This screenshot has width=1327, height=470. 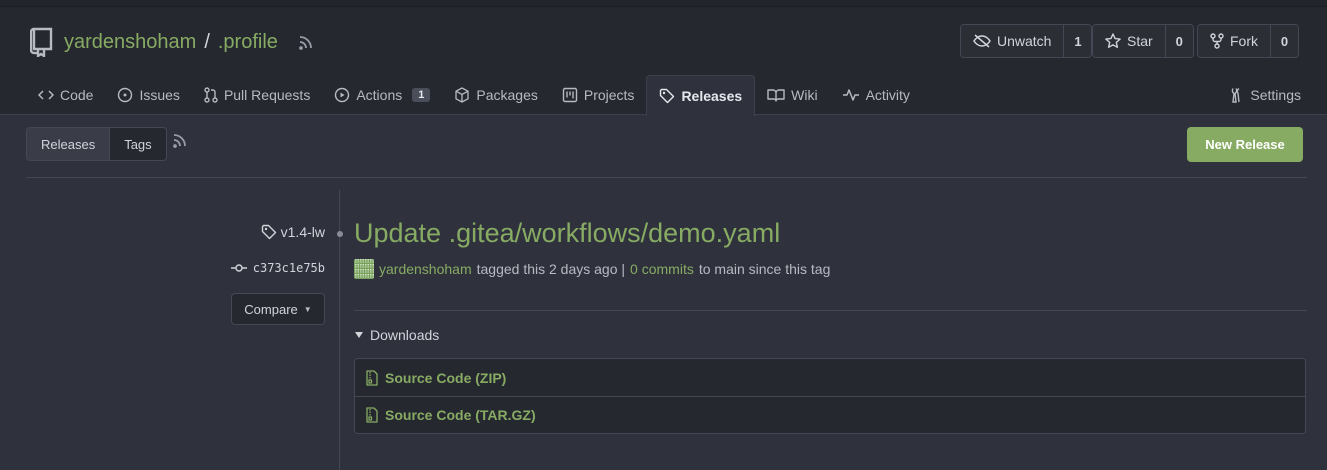 What do you see at coordinates (364, 269) in the screenshot?
I see `avatar` at bounding box center [364, 269].